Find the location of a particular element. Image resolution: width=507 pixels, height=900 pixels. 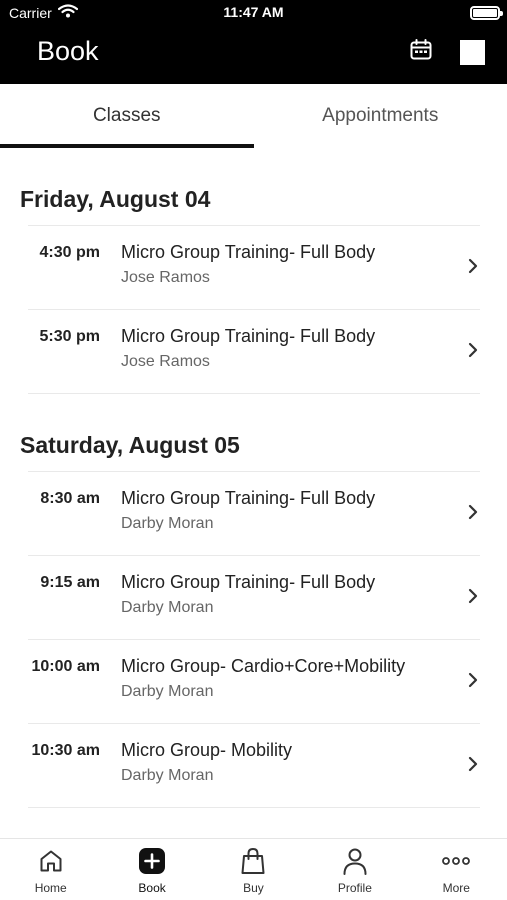

tabbar-more: More is located at coordinates (456, 869).